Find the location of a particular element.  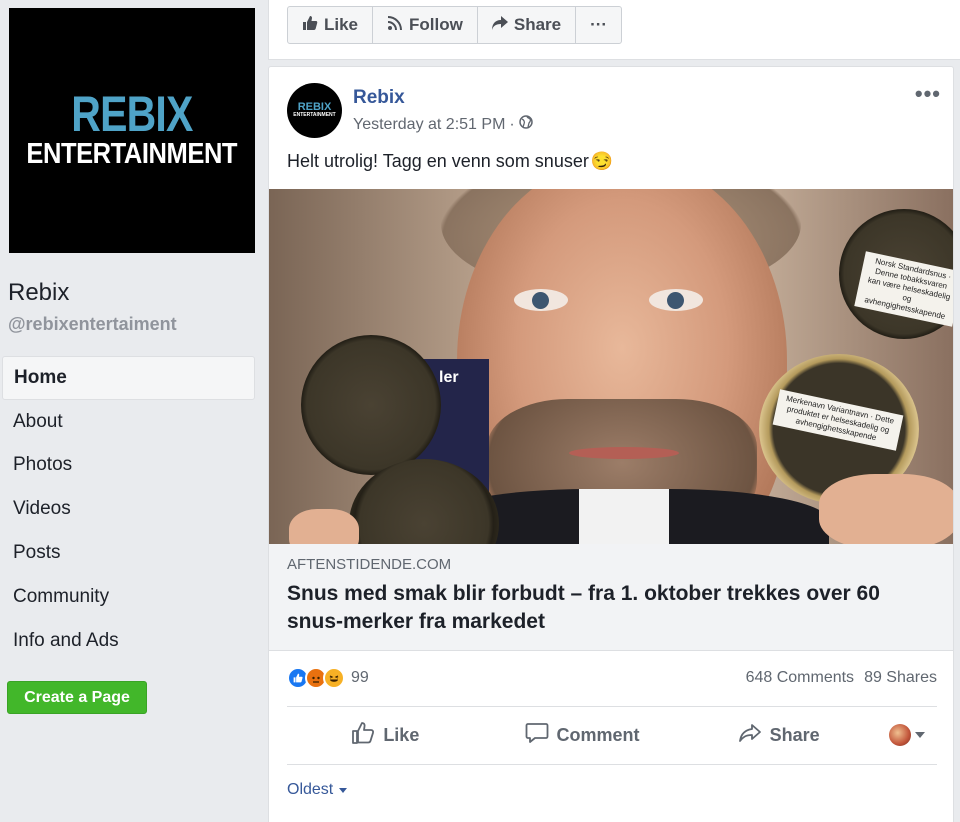

nav-item-about: About is located at coordinates (128, 422).